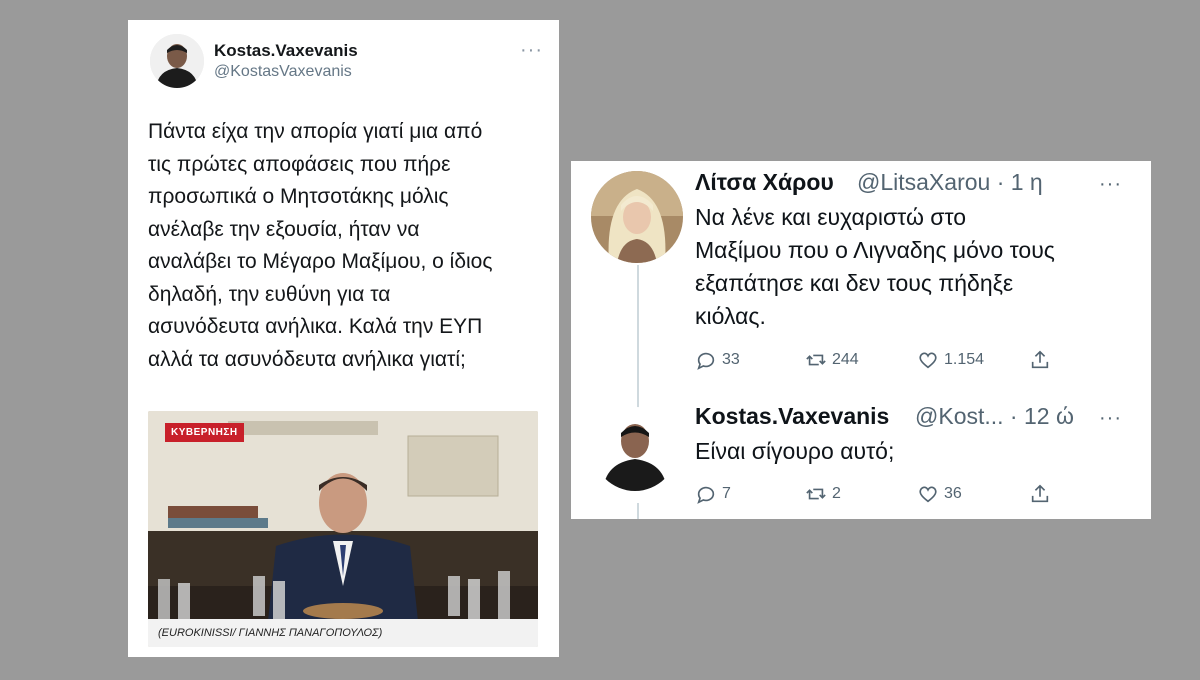  Describe the element at coordinates (764, 182) in the screenshot. I see `author-name: Λίτσα Χάρου` at that location.